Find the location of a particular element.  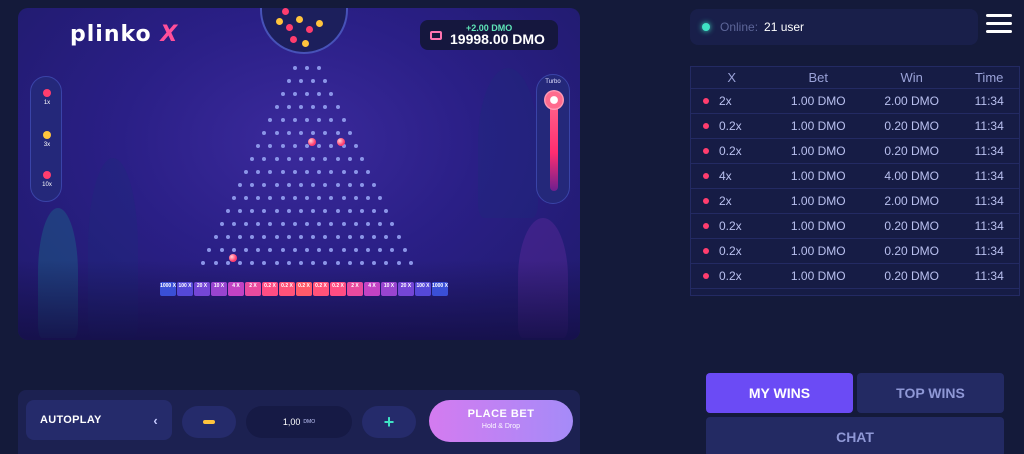

autoplay-button: AUTOPLAY ‹ is located at coordinates (99, 420).